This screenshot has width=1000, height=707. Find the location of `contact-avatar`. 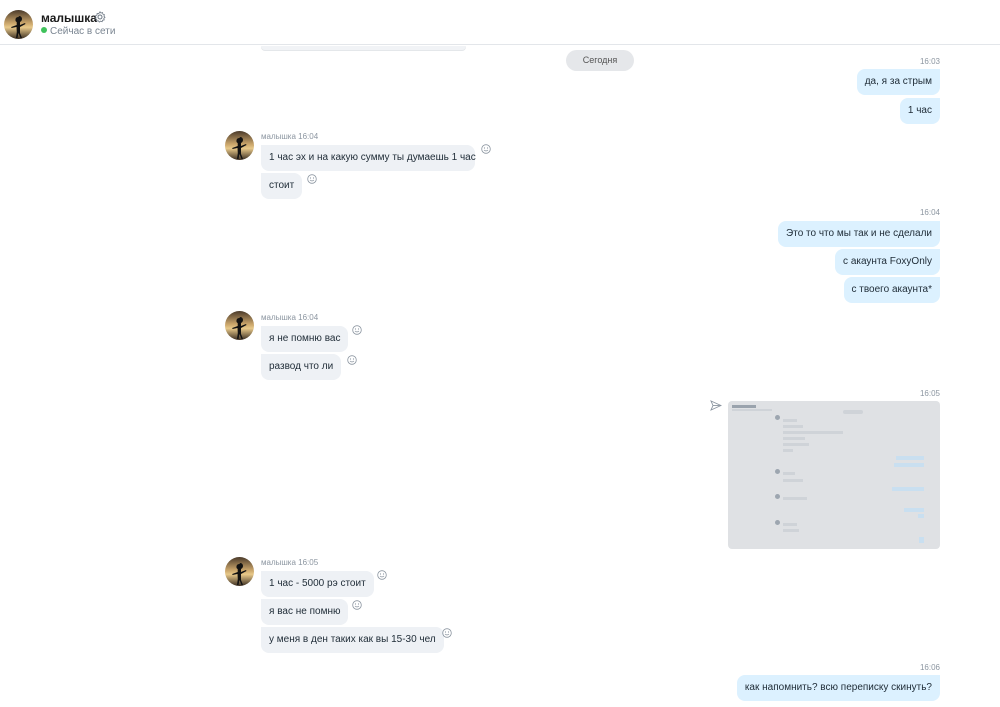

contact-avatar is located at coordinates (18, 24).